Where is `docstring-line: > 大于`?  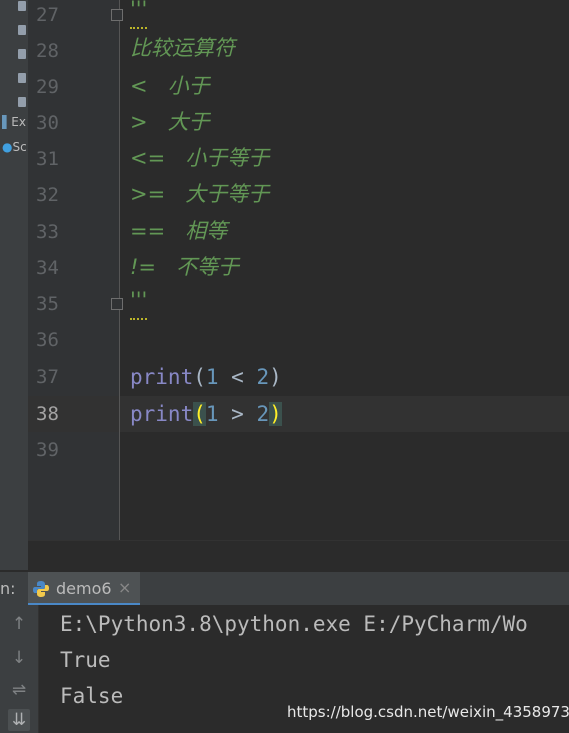
docstring-line: > 大于 is located at coordinates (170, 122).